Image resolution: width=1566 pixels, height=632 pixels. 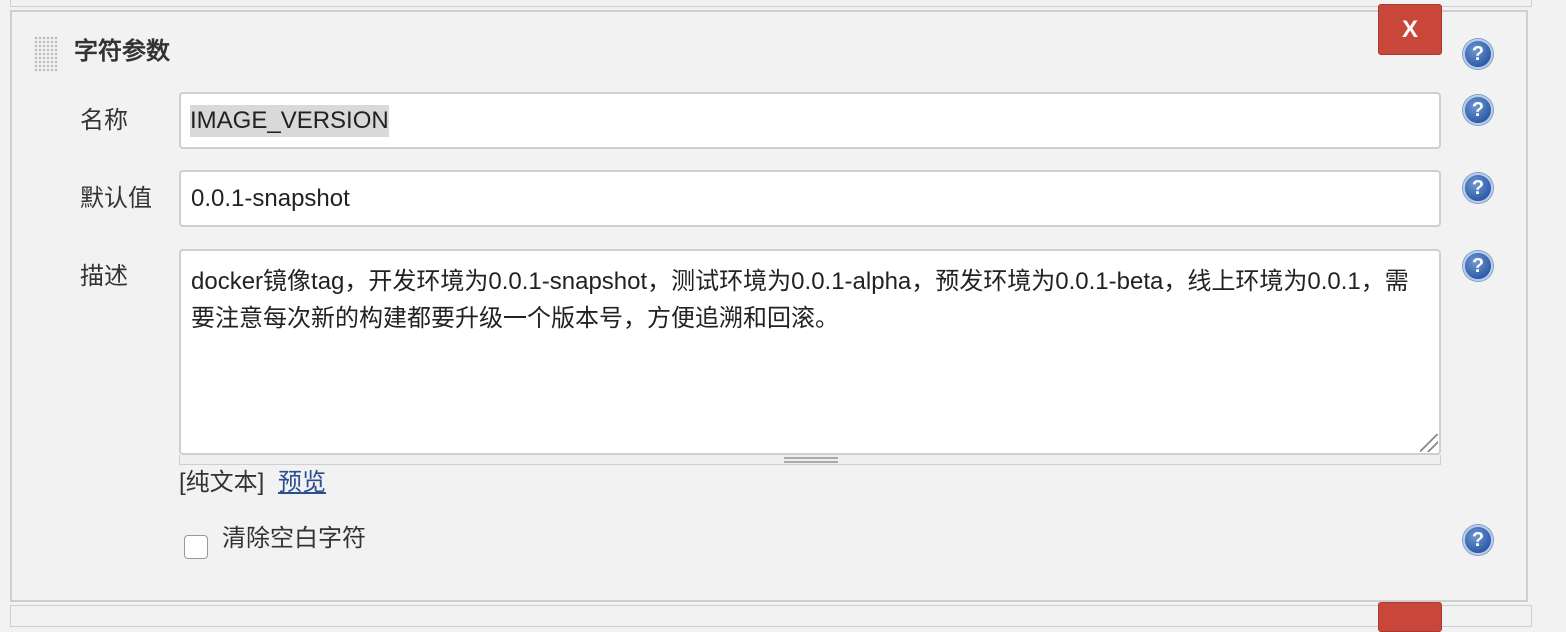 What do you see at coordinates (771, 3) in the screenshot?
I see `previous-section-frame` at bounding box center [771, 3].